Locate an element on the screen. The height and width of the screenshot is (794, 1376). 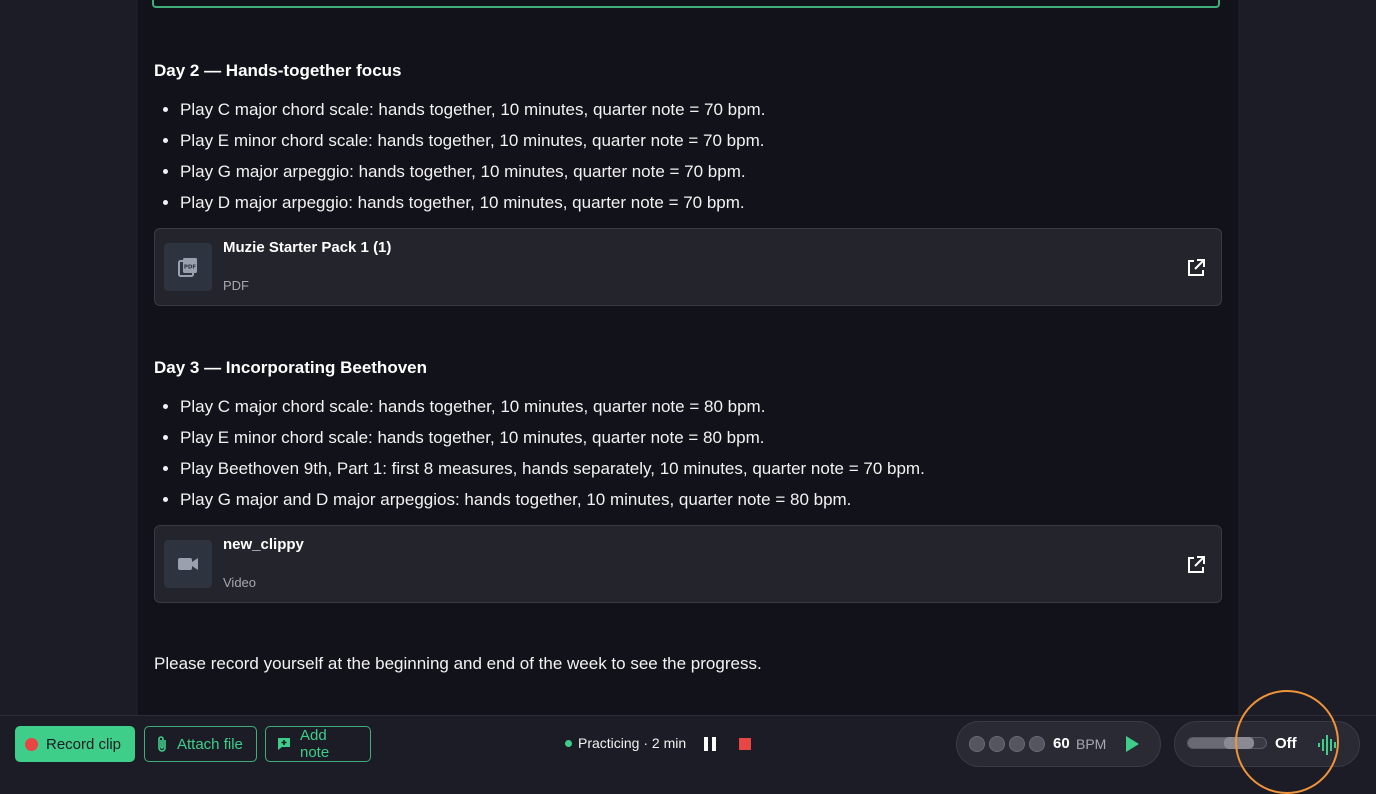
bpm-value: 60 is located at coordinates (1061, 743).